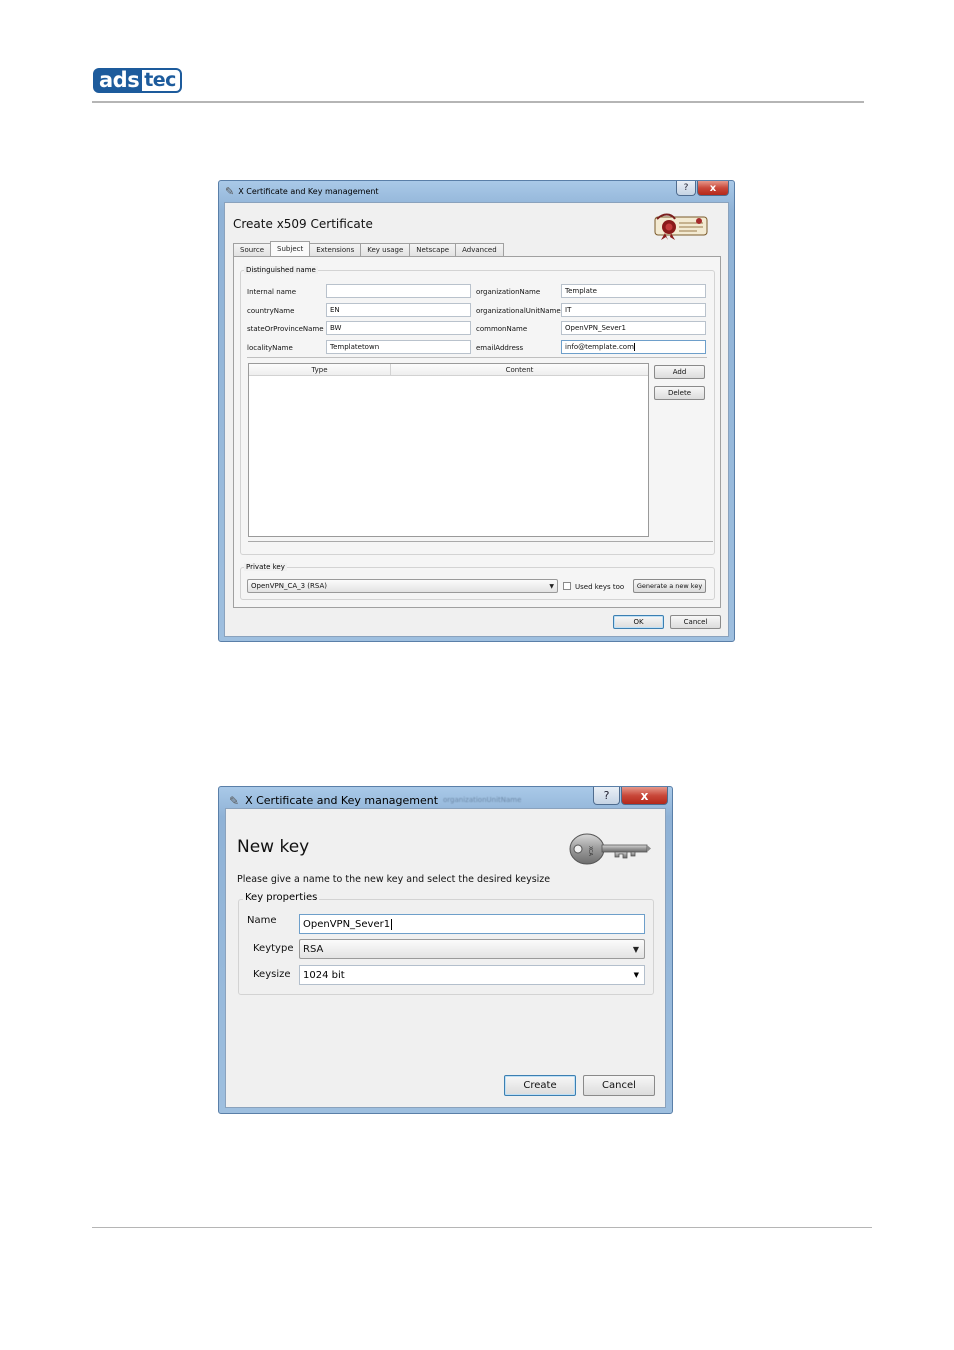  I want to click on certificate-seal-icon, so click(681, 226).